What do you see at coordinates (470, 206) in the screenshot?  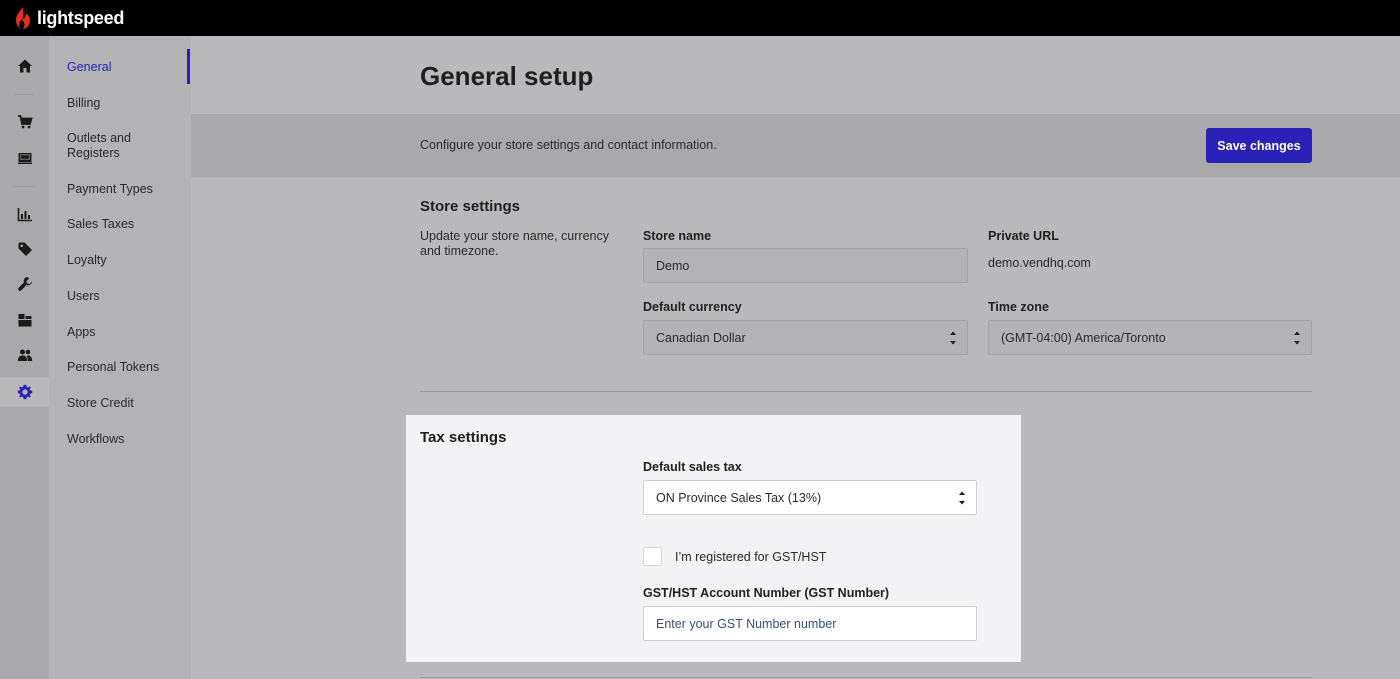 I see `store-settings-title: Store settings` at bounding box center [470, 206].